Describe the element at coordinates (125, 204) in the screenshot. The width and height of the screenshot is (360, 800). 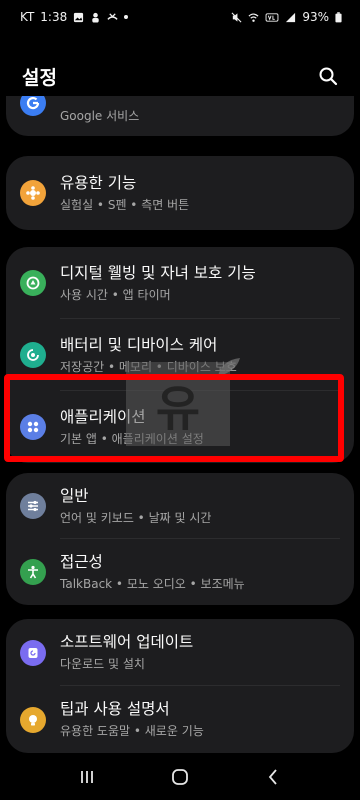
I see `settings-item-subtitle: 실험실 • S펜 • 측면 버튼` at that location.